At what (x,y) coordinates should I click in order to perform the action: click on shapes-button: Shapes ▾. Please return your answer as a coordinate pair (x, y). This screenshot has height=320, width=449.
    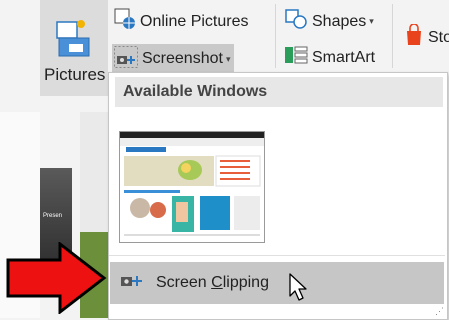
    Looking at the image, I should click on (329, 21).